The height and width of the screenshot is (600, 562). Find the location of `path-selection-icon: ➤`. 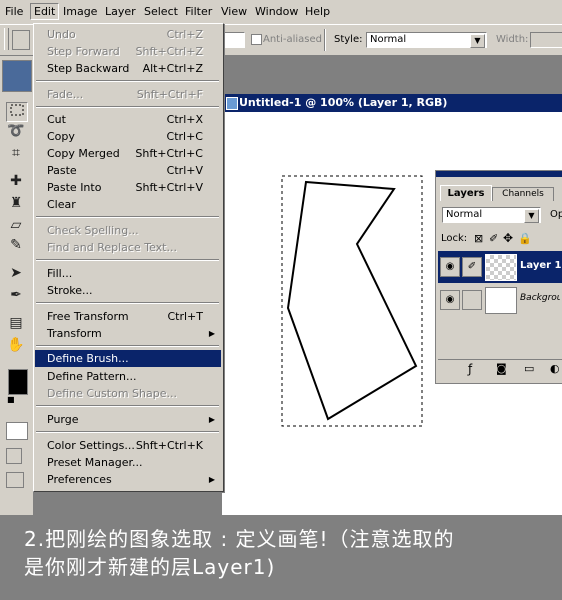

path-selection-icon: ➤ is located at coordinates (16, 273).